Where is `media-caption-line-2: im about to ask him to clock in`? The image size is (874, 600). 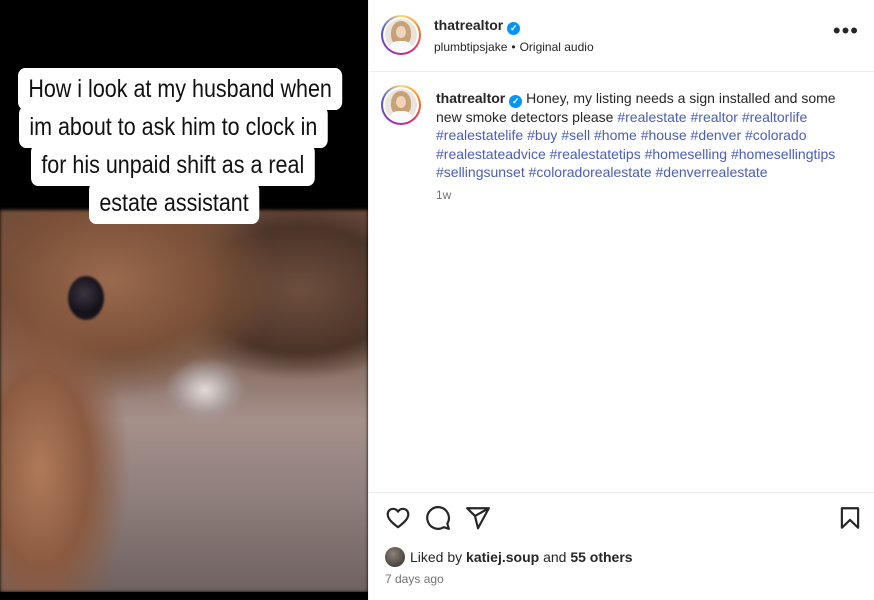 media-caption-line-2: im about to ask him to clock in is located at coordinates (173, 127).